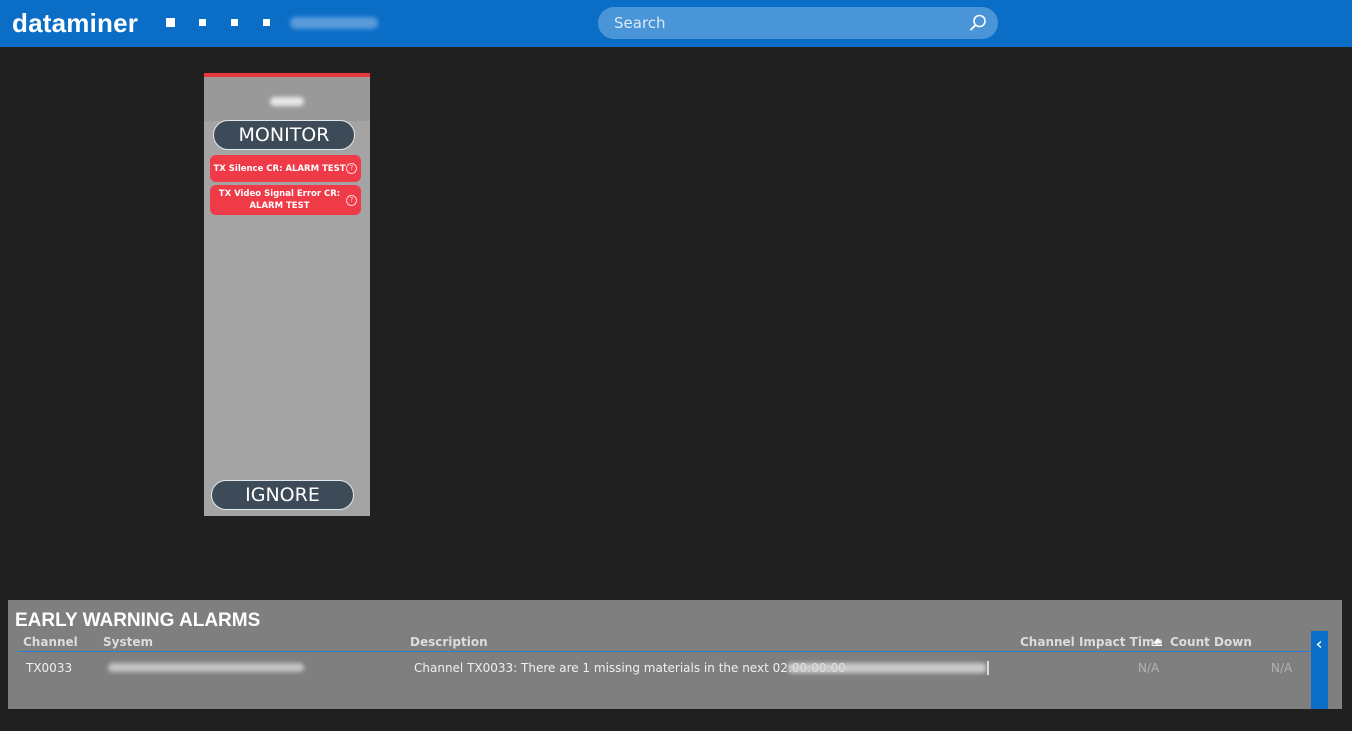 The image size is (1352, 731). Describe the element at coordinates (1319, 644) in the screenshot. I see `chevron-left-icon` at that location.